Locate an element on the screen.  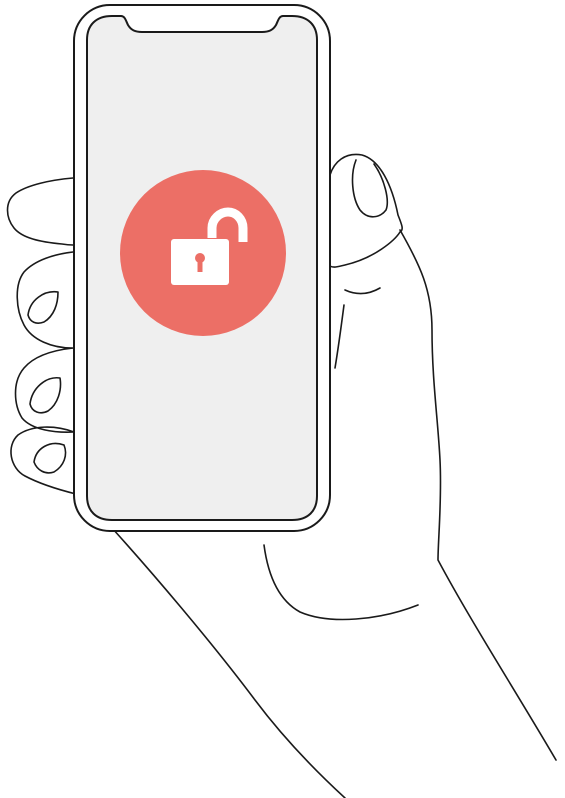
middle-fingernail is located at coordinates (43, 307).